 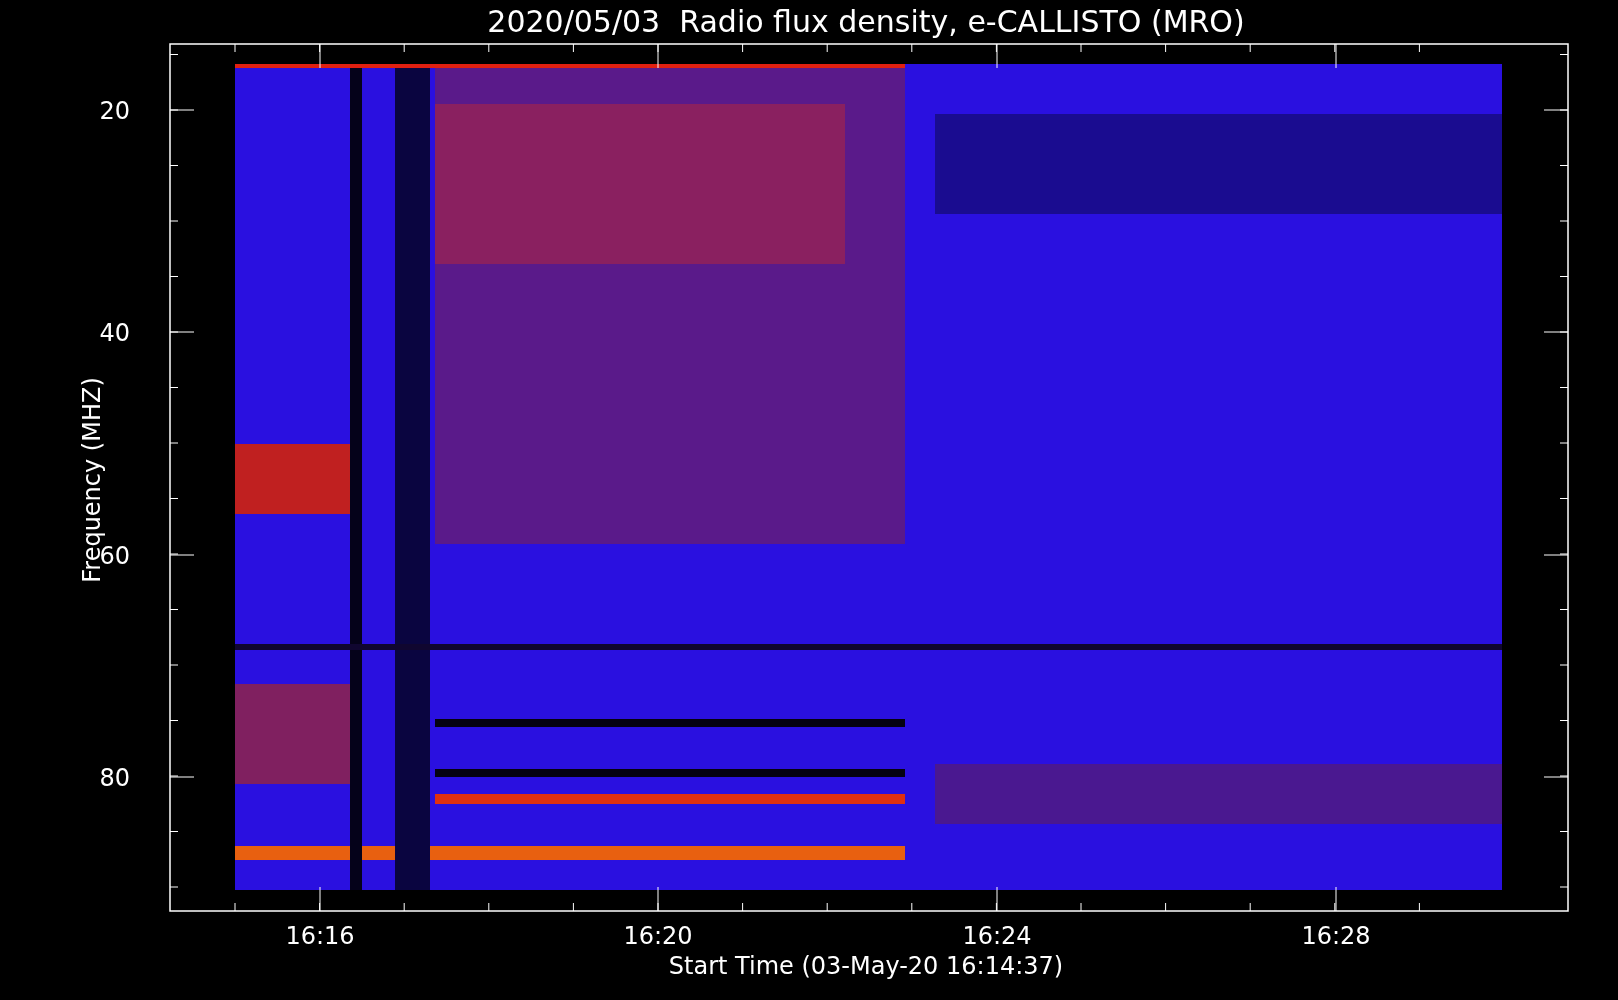 I want to click on x-tick-label: 16:20, so click(x=658, y=936).